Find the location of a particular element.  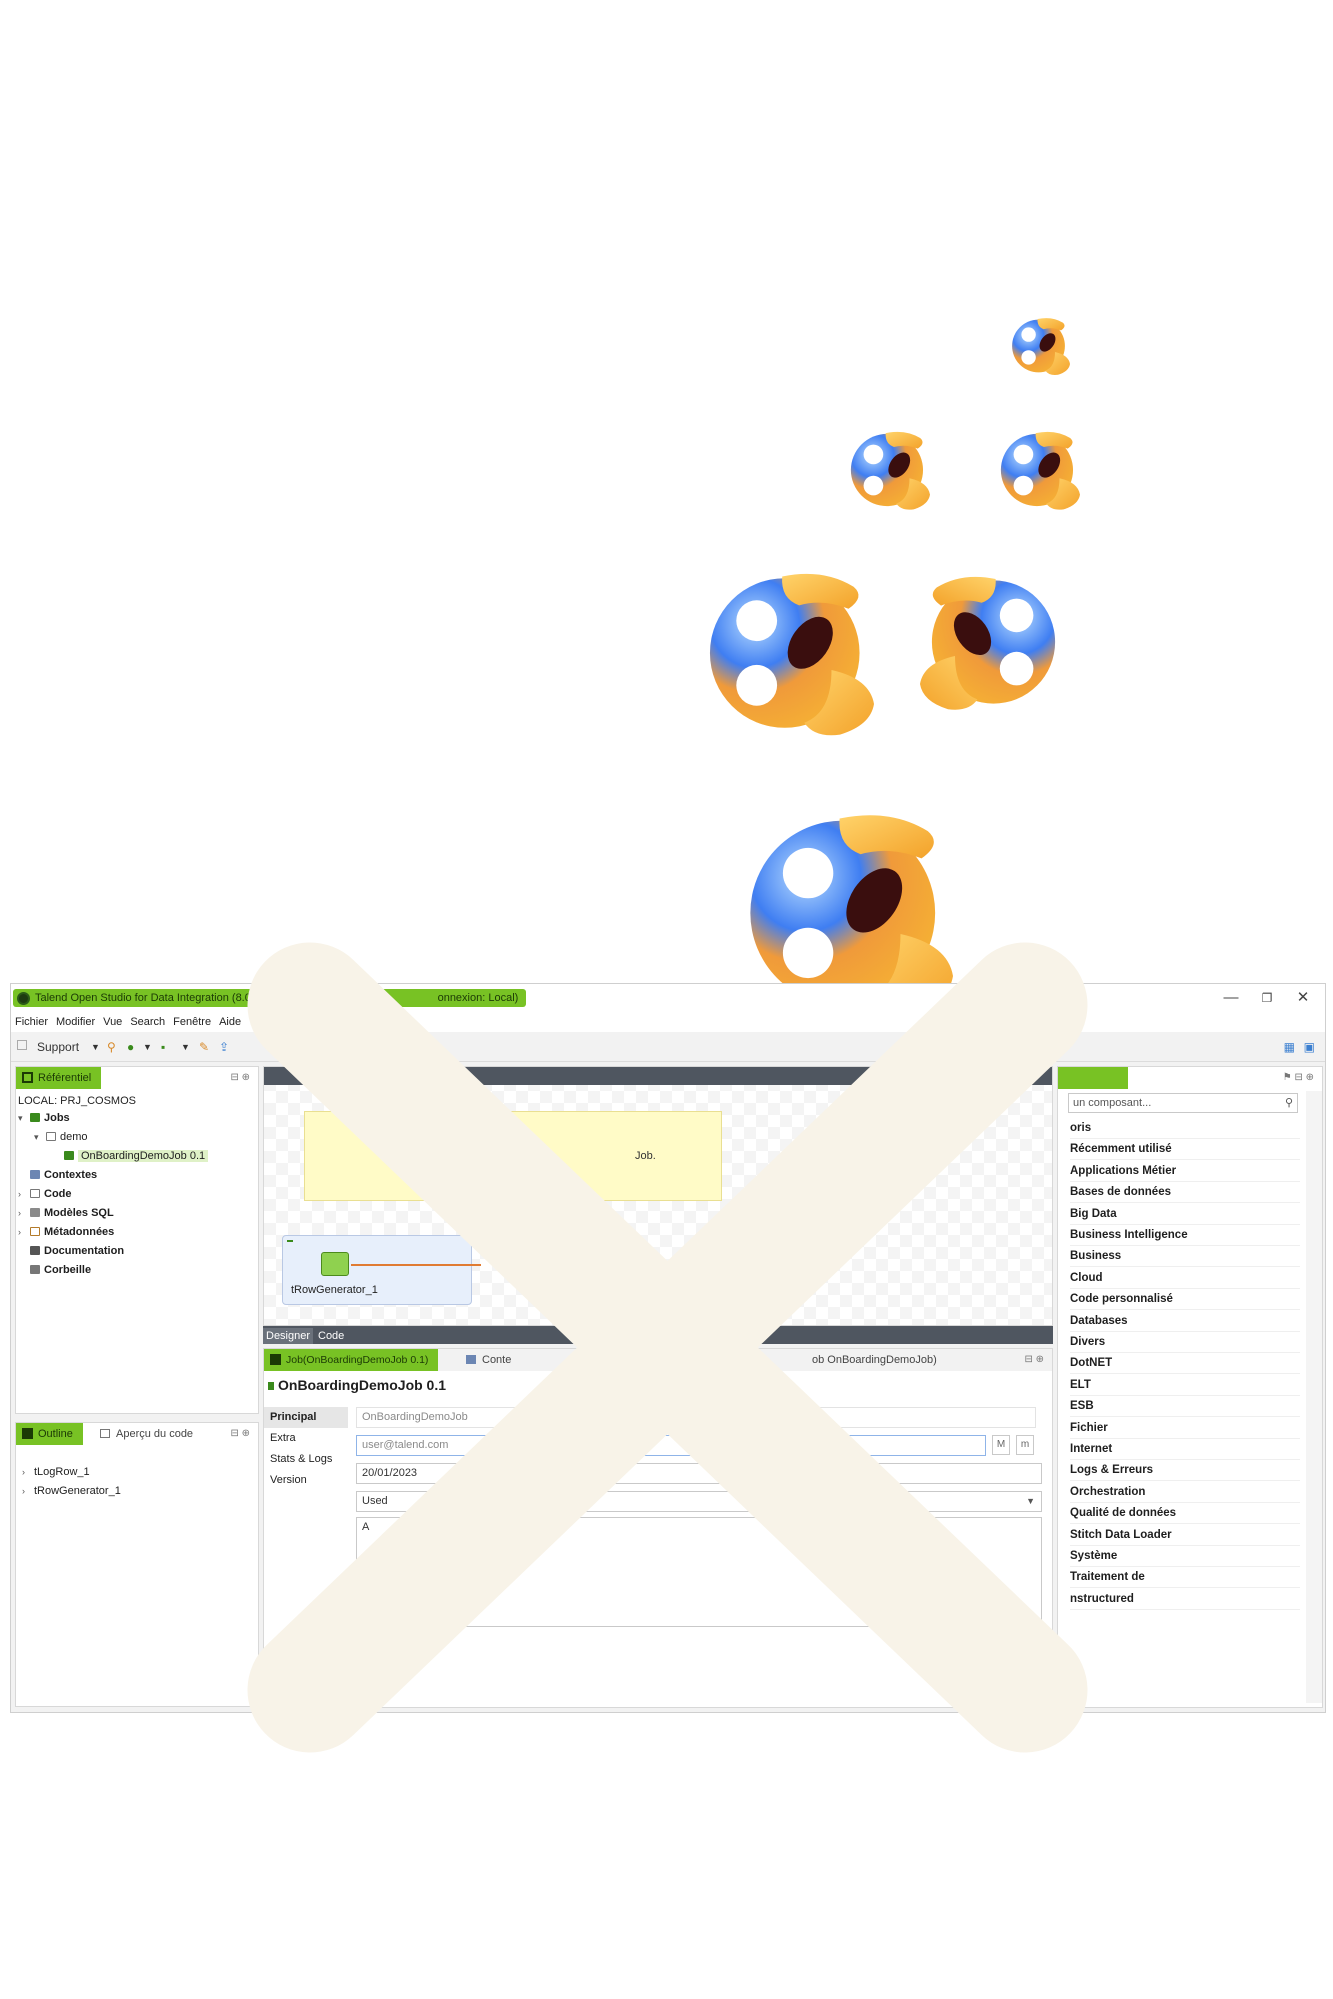

tree-item-code: › Code is located at coordinates (45, 1194).